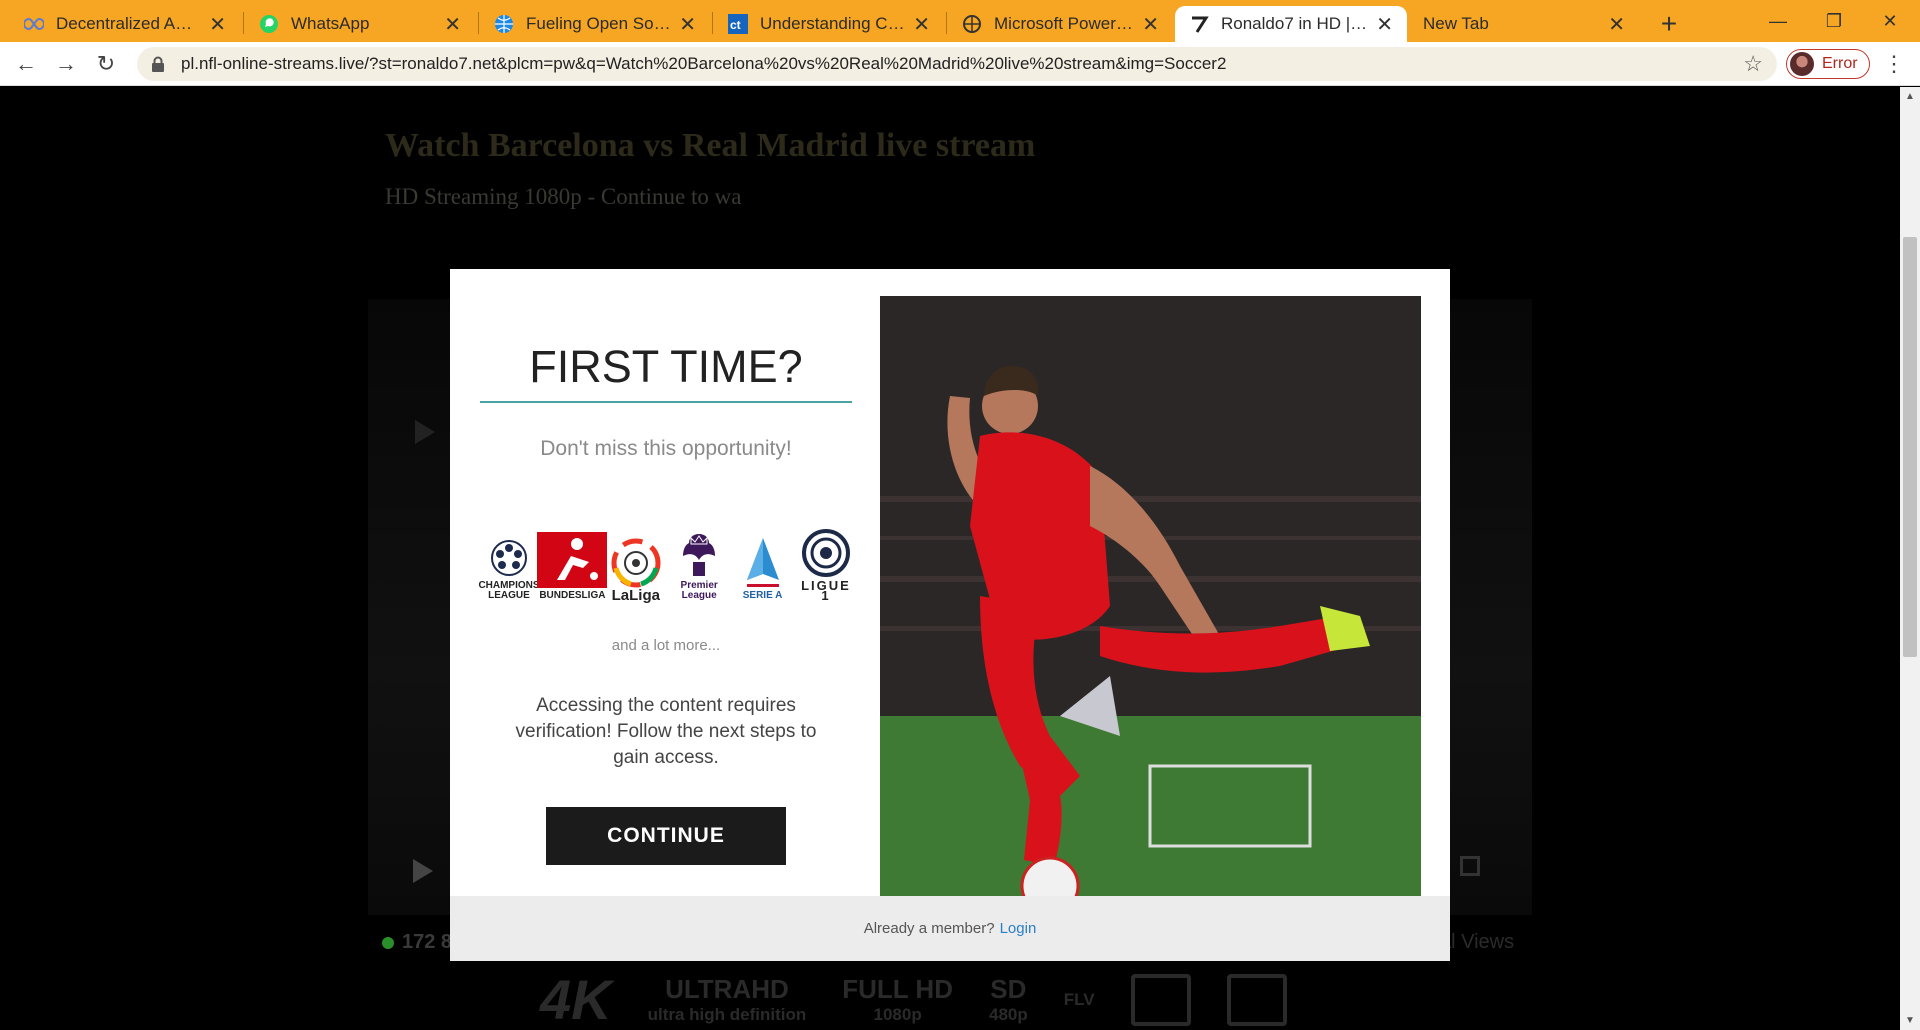  I want to click on new-tab-button: +, so click(1669, 24).